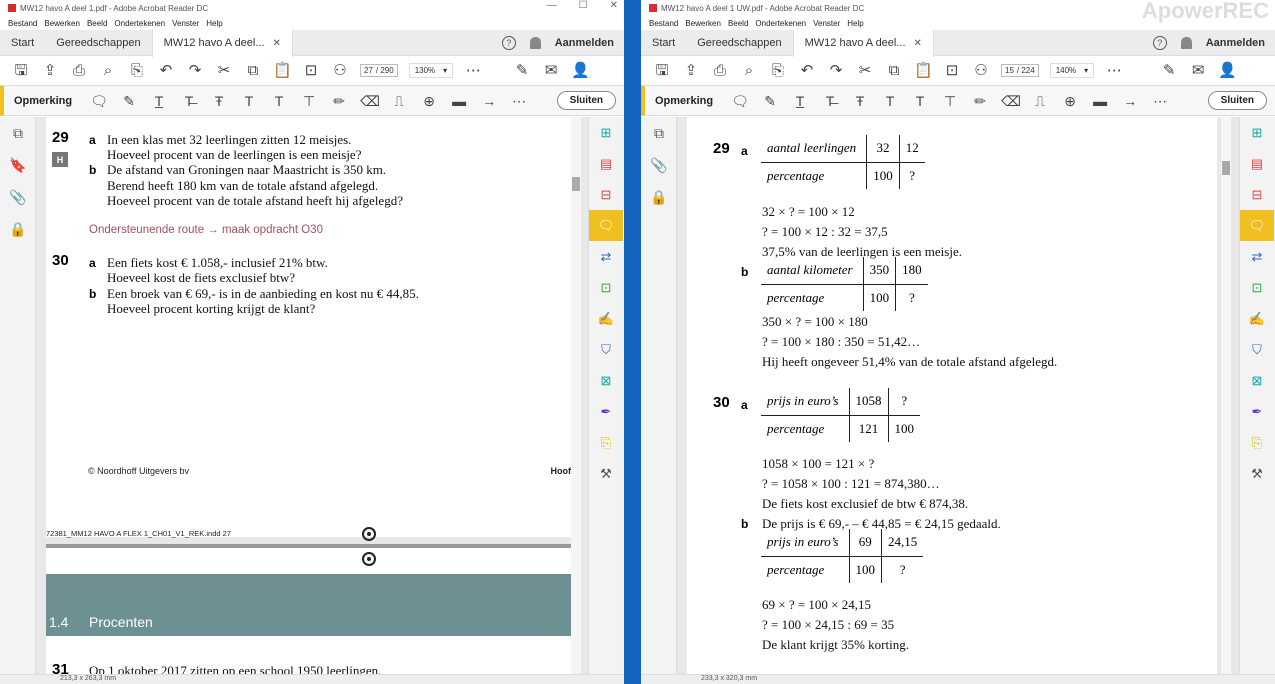 The height and width of the screenshot is (684, 1275). What do you see at coordinates (195, 70) in the screenshot?
I see `redo-icon: ↷` at bounding box center [195, 70].